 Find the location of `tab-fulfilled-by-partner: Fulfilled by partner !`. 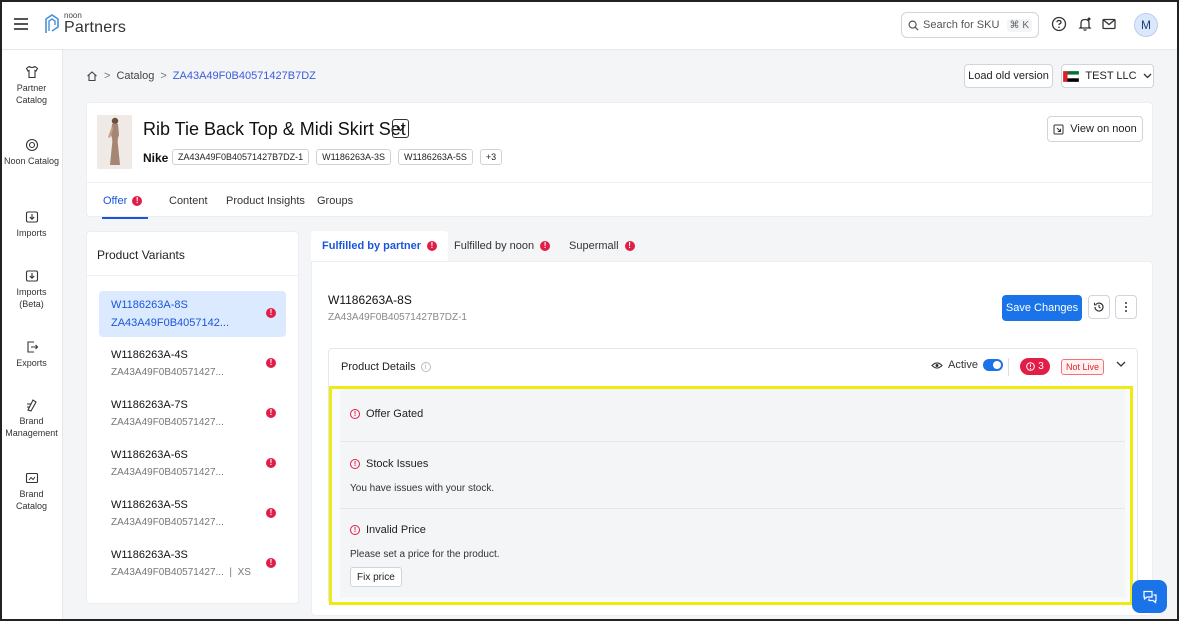

tab-fulfilled-by-partner: Fulfilled by partner ! is located at coordinates (380, 246).